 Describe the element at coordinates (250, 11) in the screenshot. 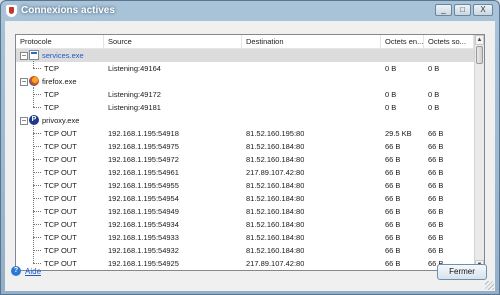

I see `title-bar: Connexions actives _ □ X` at that location.